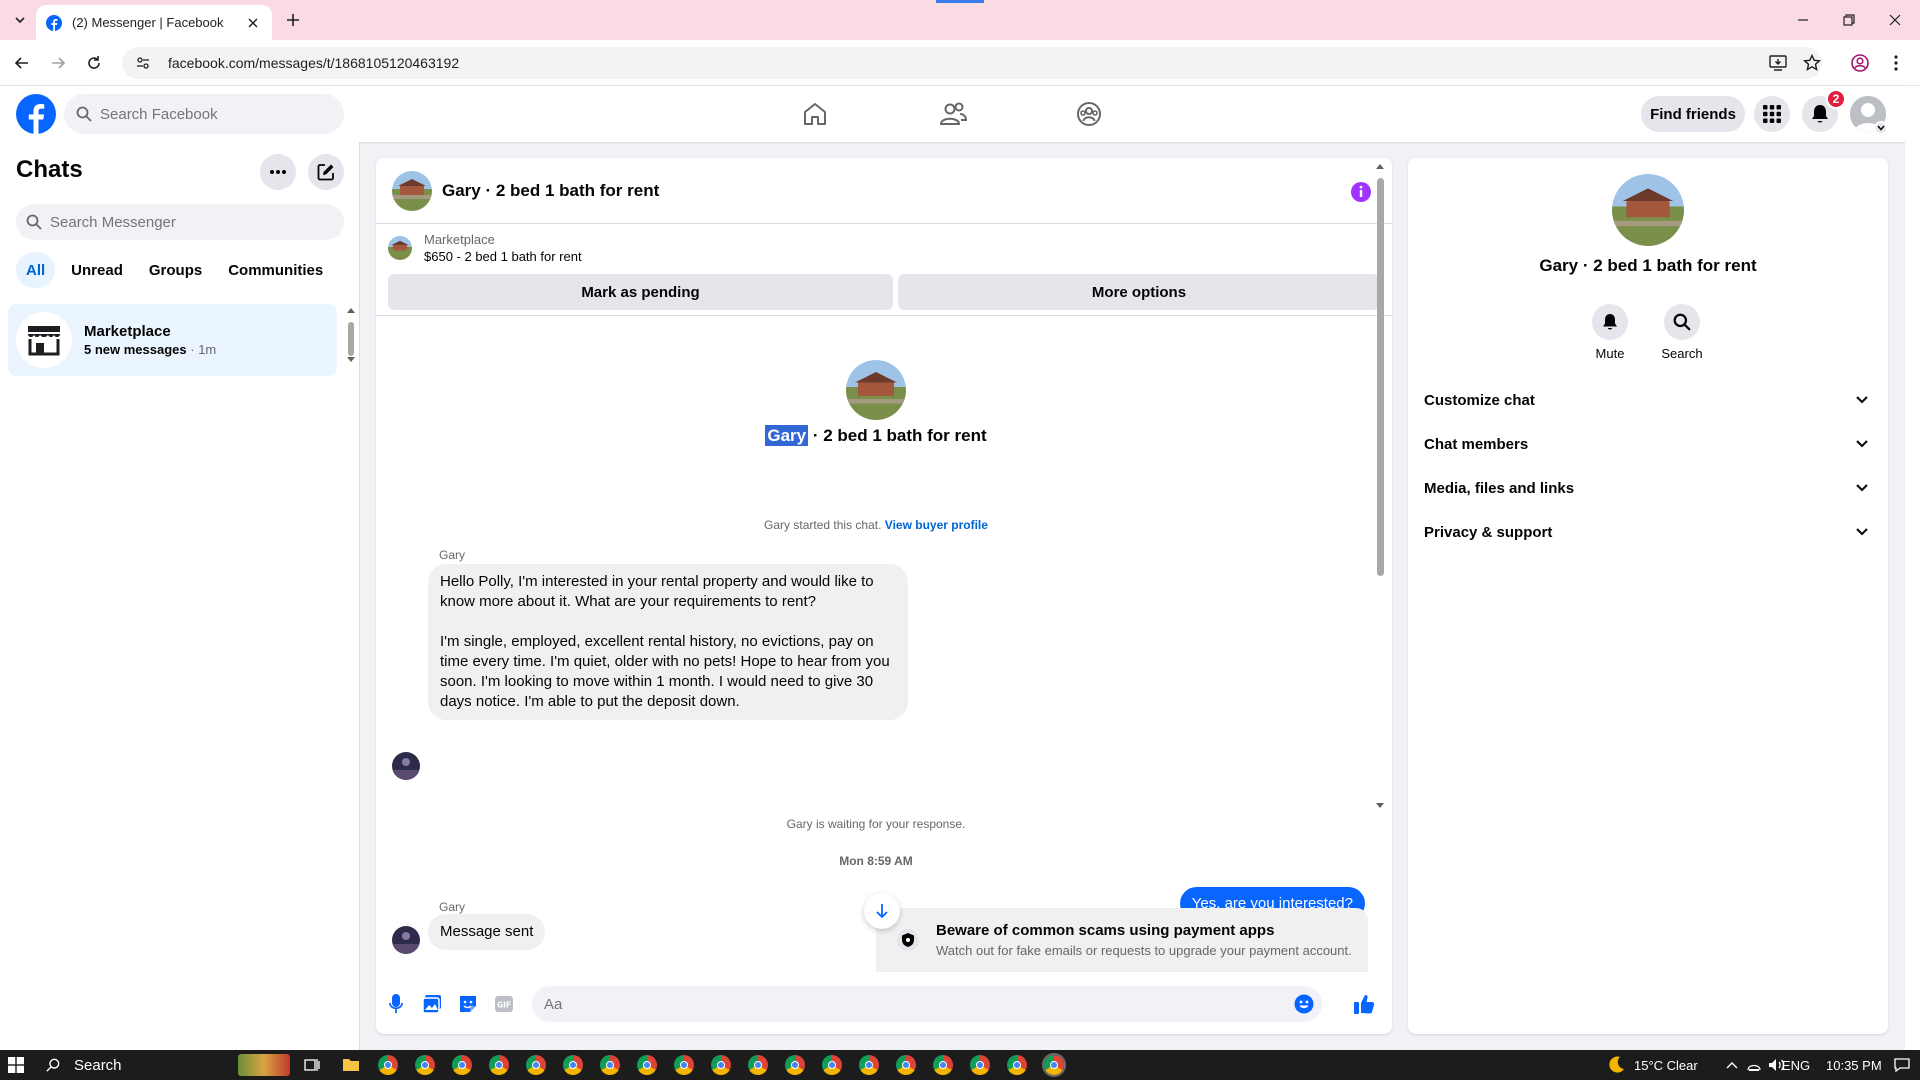 The width and height of the screenshot is (1920, 1080). I want to click on message-input-box, so click(927, 1004).